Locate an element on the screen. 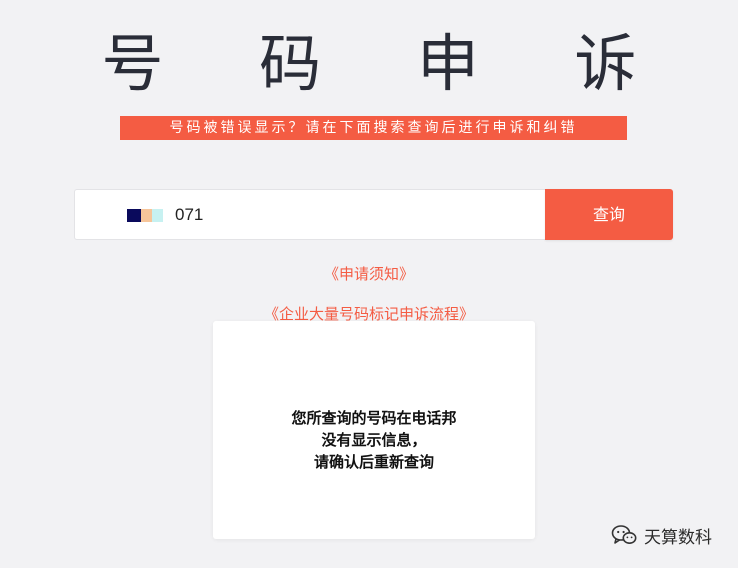  result-line-2: 没有显示信息， is located at coordinates (374, 440).